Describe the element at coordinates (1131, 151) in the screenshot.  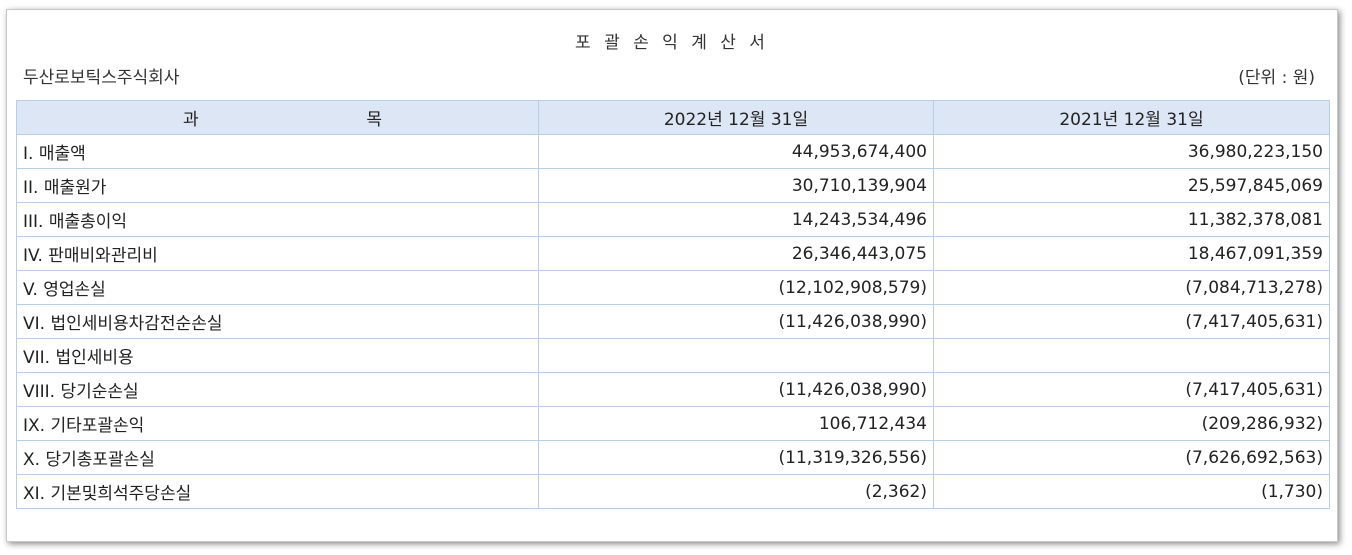
I see `row-value-2021: 36,980,223,150` at that location.